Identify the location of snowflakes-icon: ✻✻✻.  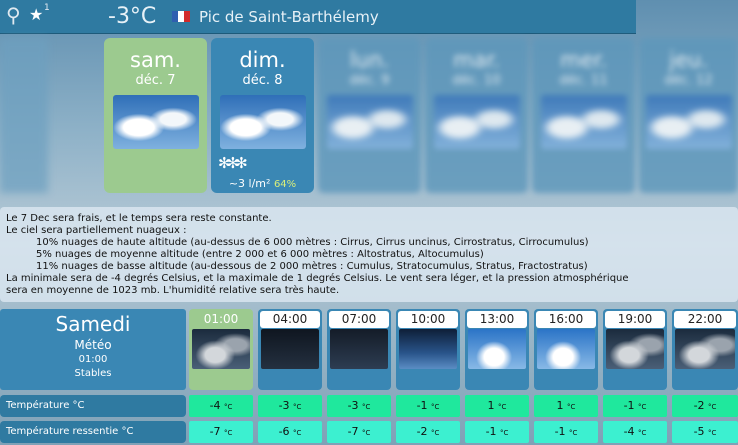
(233, 163).